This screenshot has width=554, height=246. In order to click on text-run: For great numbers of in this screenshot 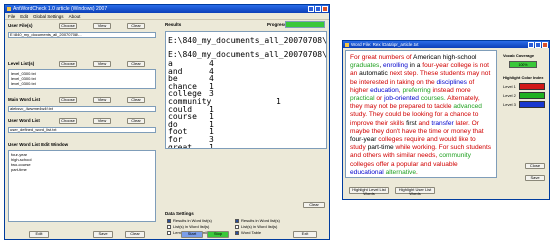, I will do `click(382, 57)`.